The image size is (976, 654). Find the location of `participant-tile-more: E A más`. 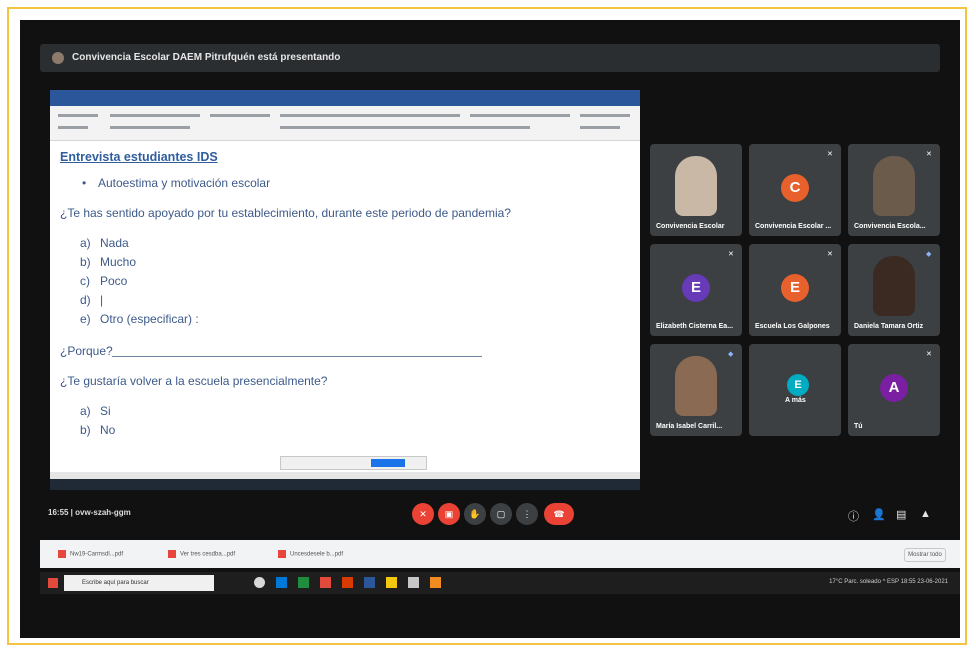

participant-tile-more: E A más is located at coordinates (795, 390).